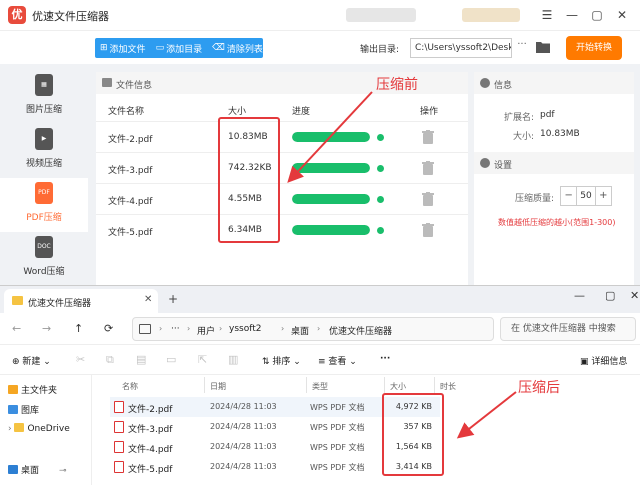 This screenshot has height=485, width=640. I want to click on explorer-tab: 优速文件压缩器 ✕, so click(81, 301).